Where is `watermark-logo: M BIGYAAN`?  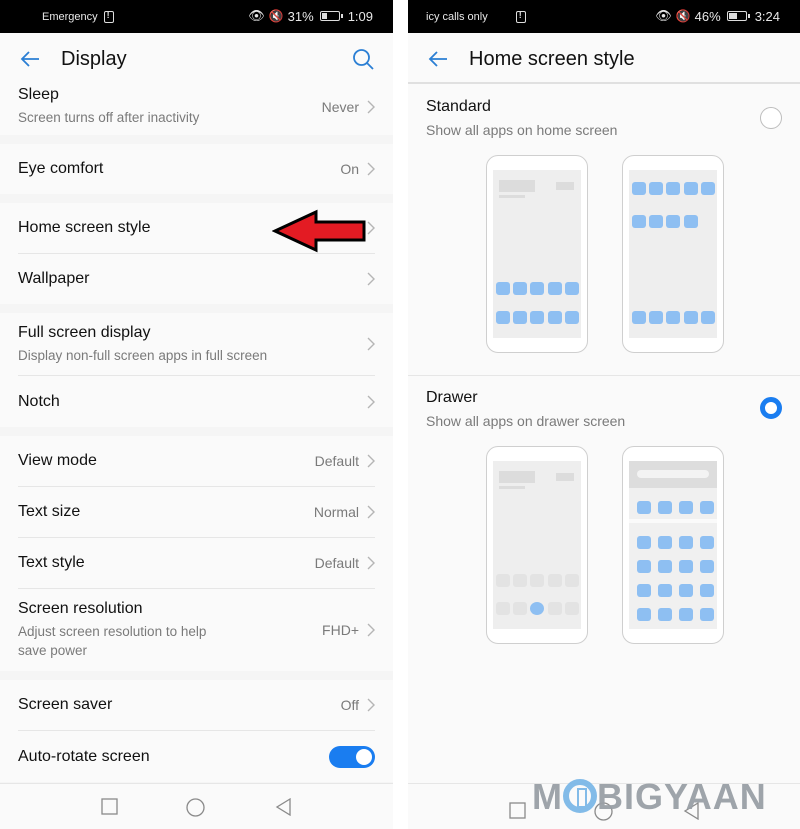 watermark-logo: M BIGYAAN is located at coordinates (649, 797).